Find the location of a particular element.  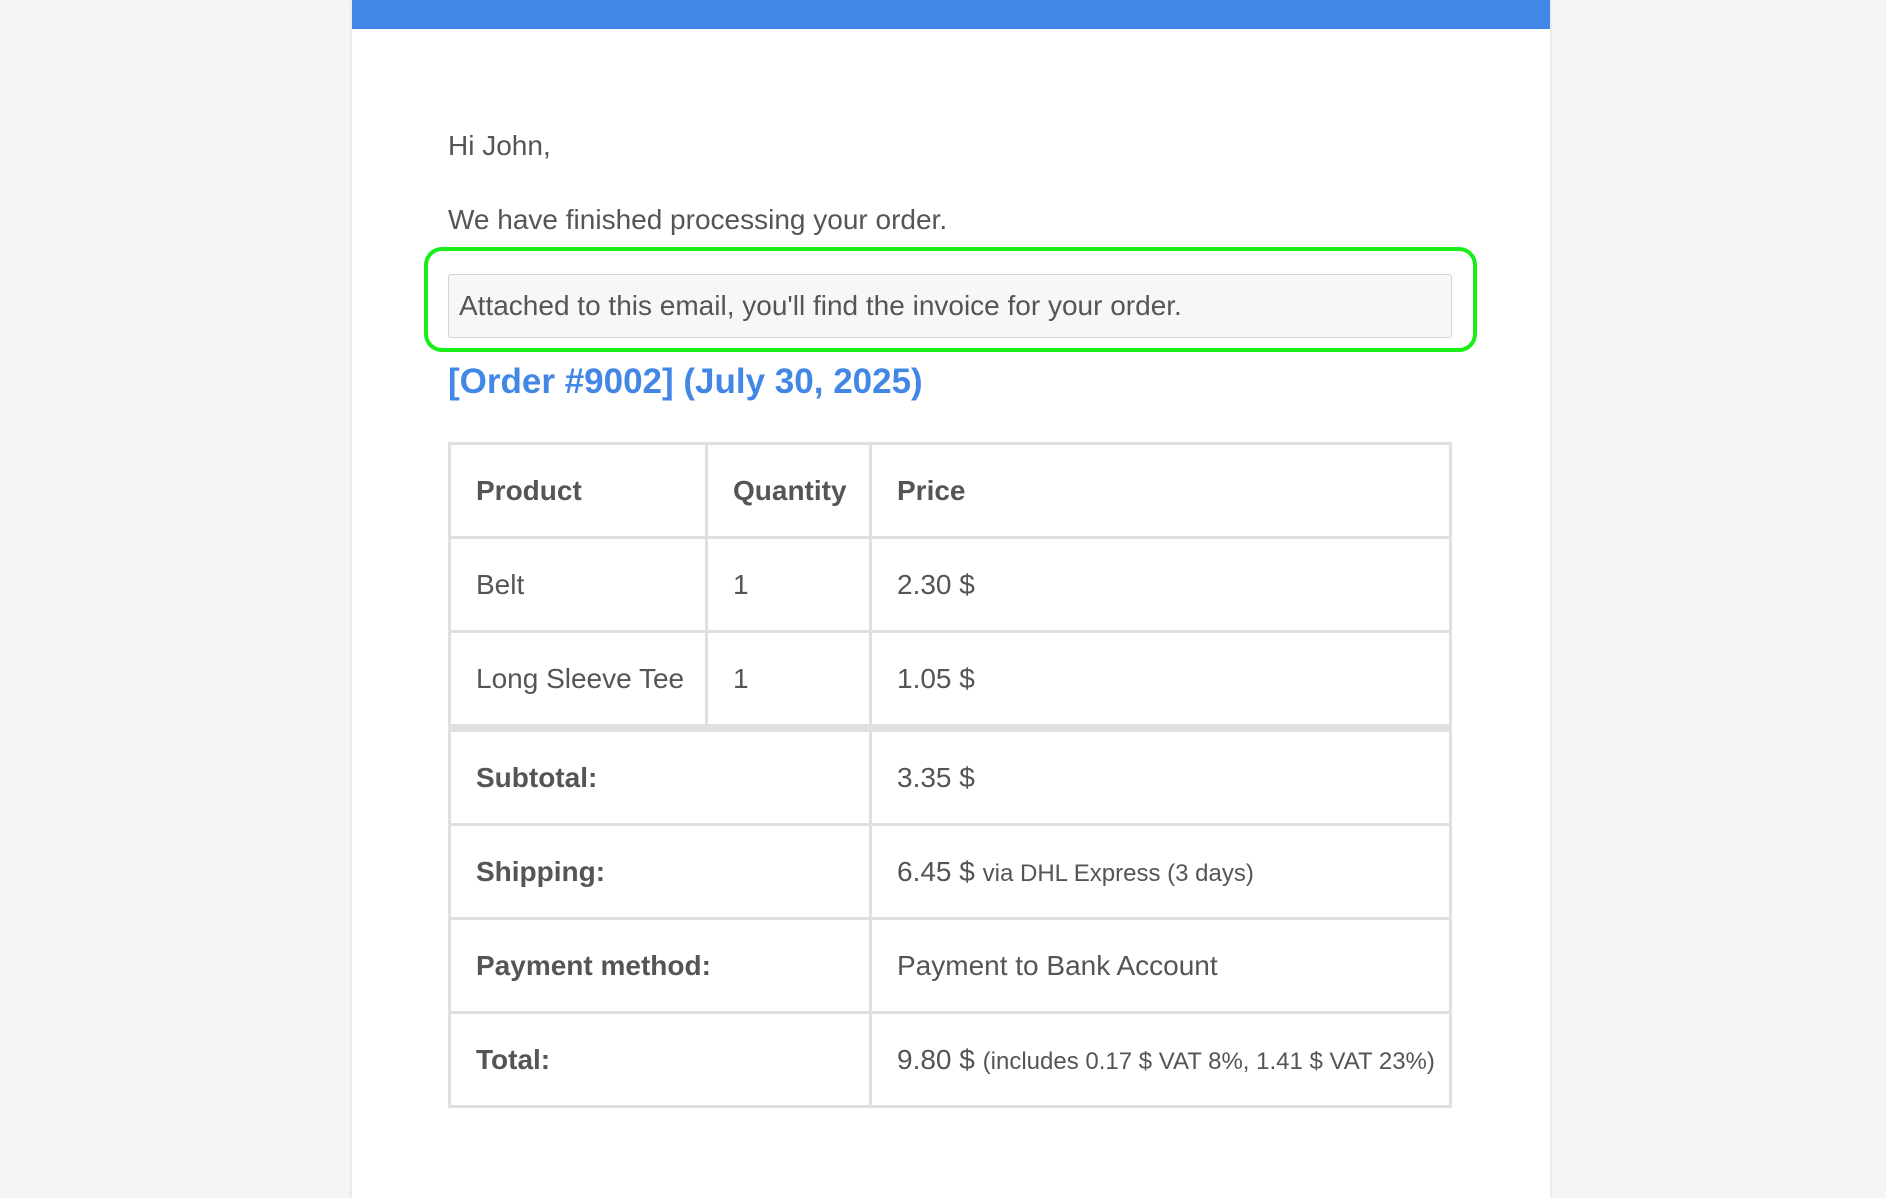

table-header-row: Product Quantity Price is located at coordinates (950, 490).